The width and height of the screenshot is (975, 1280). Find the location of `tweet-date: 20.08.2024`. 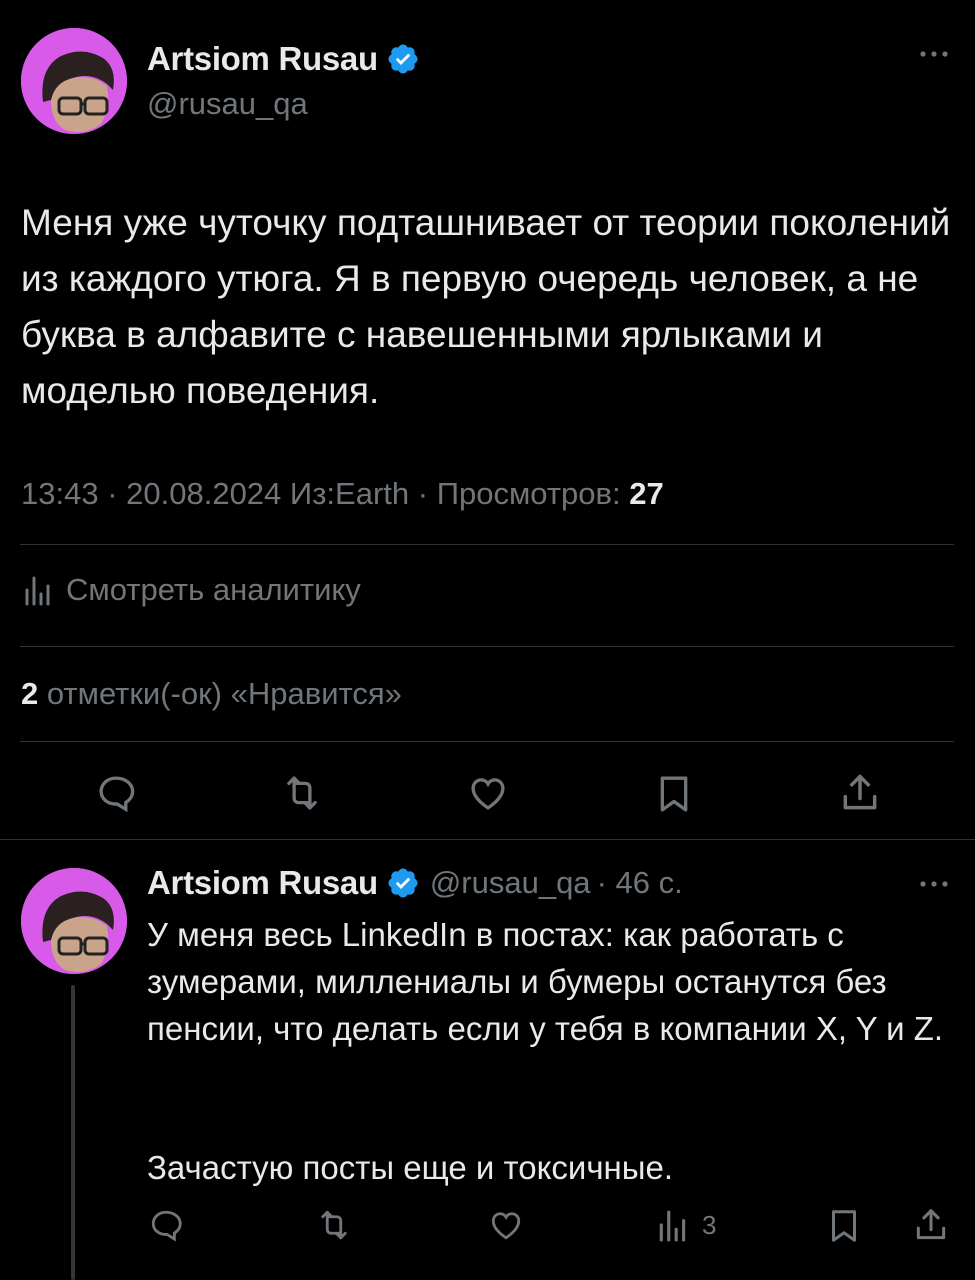

tweet-date: 20.08.2024 is located at coordinates (203, 493).